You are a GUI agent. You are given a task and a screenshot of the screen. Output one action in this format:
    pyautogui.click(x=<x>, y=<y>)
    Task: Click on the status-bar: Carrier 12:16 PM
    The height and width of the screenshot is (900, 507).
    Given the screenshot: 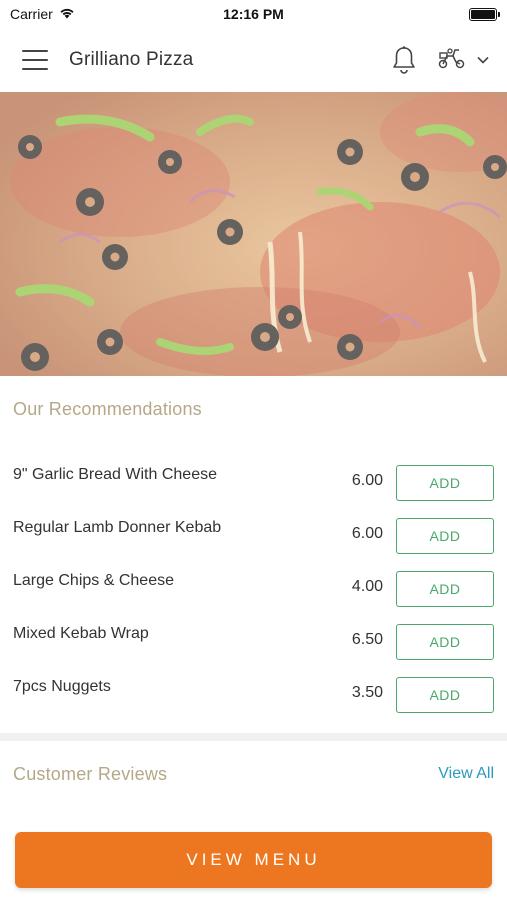 What is the action you would take?
    pyautogui.click(x=253, y=14)
    